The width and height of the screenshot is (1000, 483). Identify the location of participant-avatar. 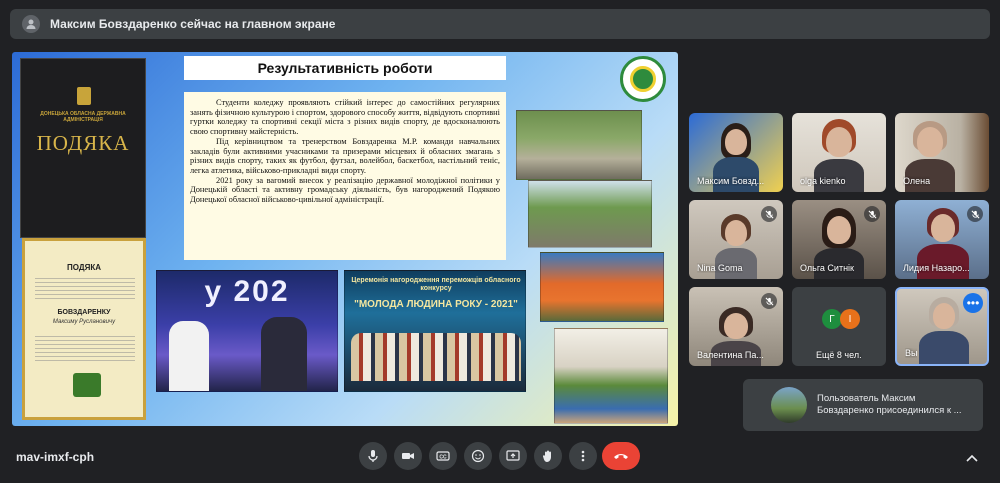
(789, 405).